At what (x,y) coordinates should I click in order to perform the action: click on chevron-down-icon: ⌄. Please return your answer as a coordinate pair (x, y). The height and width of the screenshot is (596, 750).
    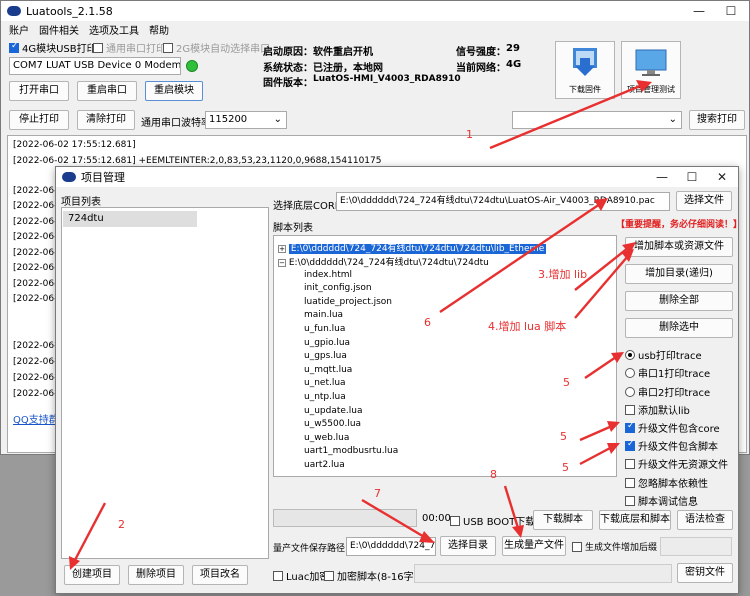
    Looking at the image, I should click on (672, 119).